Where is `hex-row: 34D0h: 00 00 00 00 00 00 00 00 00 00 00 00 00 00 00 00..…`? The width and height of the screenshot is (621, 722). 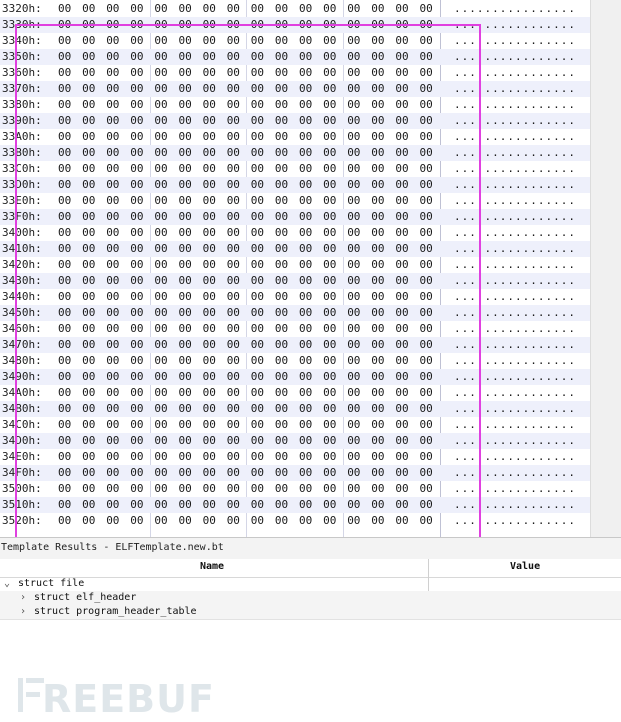 hex-row: 34D0h: 00 00 00 00 00 00 00 00 00 00 00 00 00 00 00 00..… is located at coordinates (295, 441).